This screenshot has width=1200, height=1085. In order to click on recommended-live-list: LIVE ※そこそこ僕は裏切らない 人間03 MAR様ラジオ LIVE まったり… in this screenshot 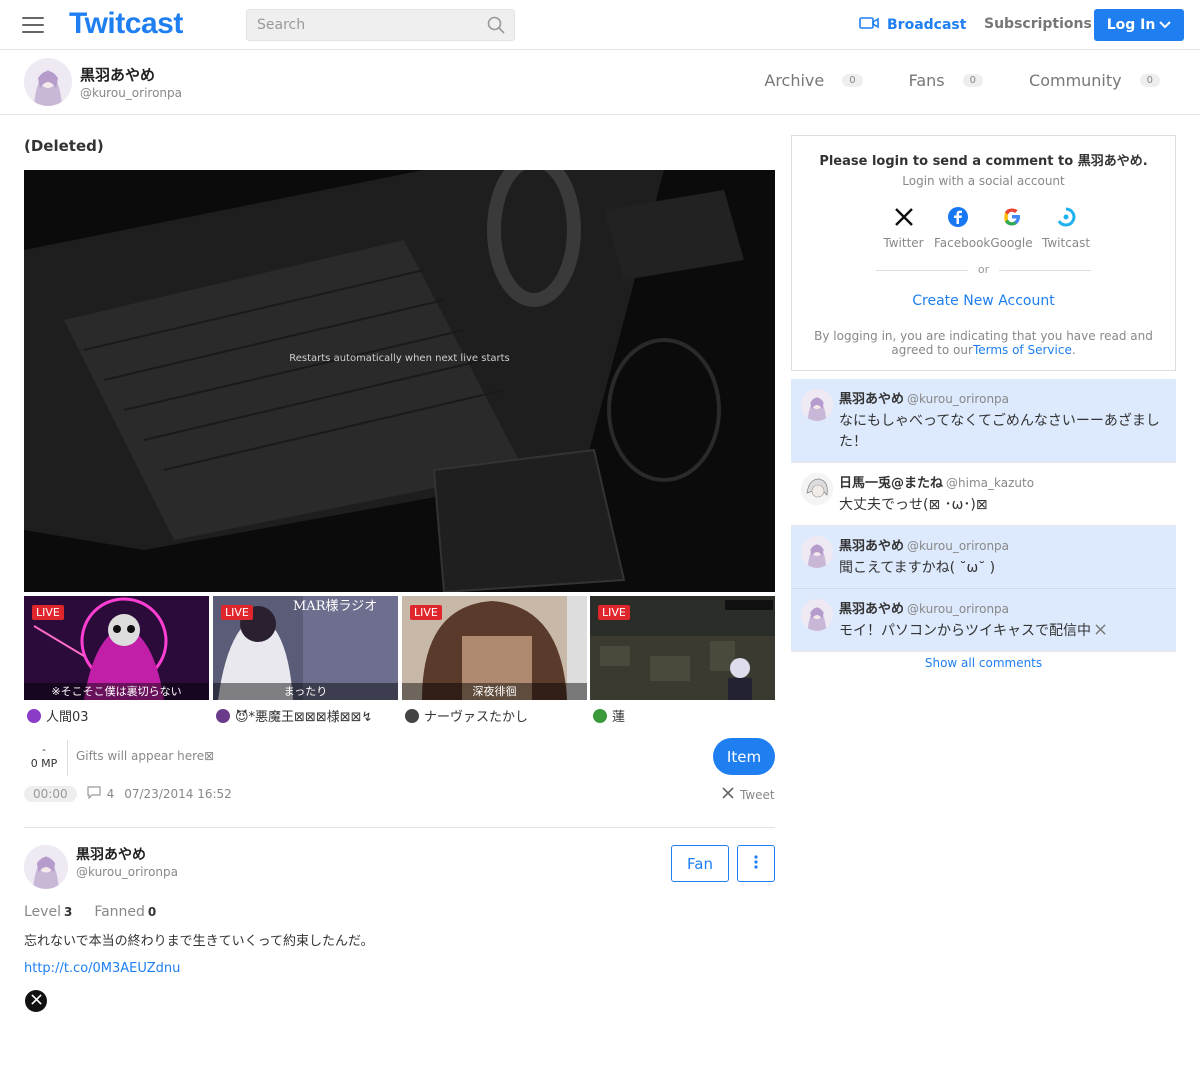, I will do `click(399, 661)`.